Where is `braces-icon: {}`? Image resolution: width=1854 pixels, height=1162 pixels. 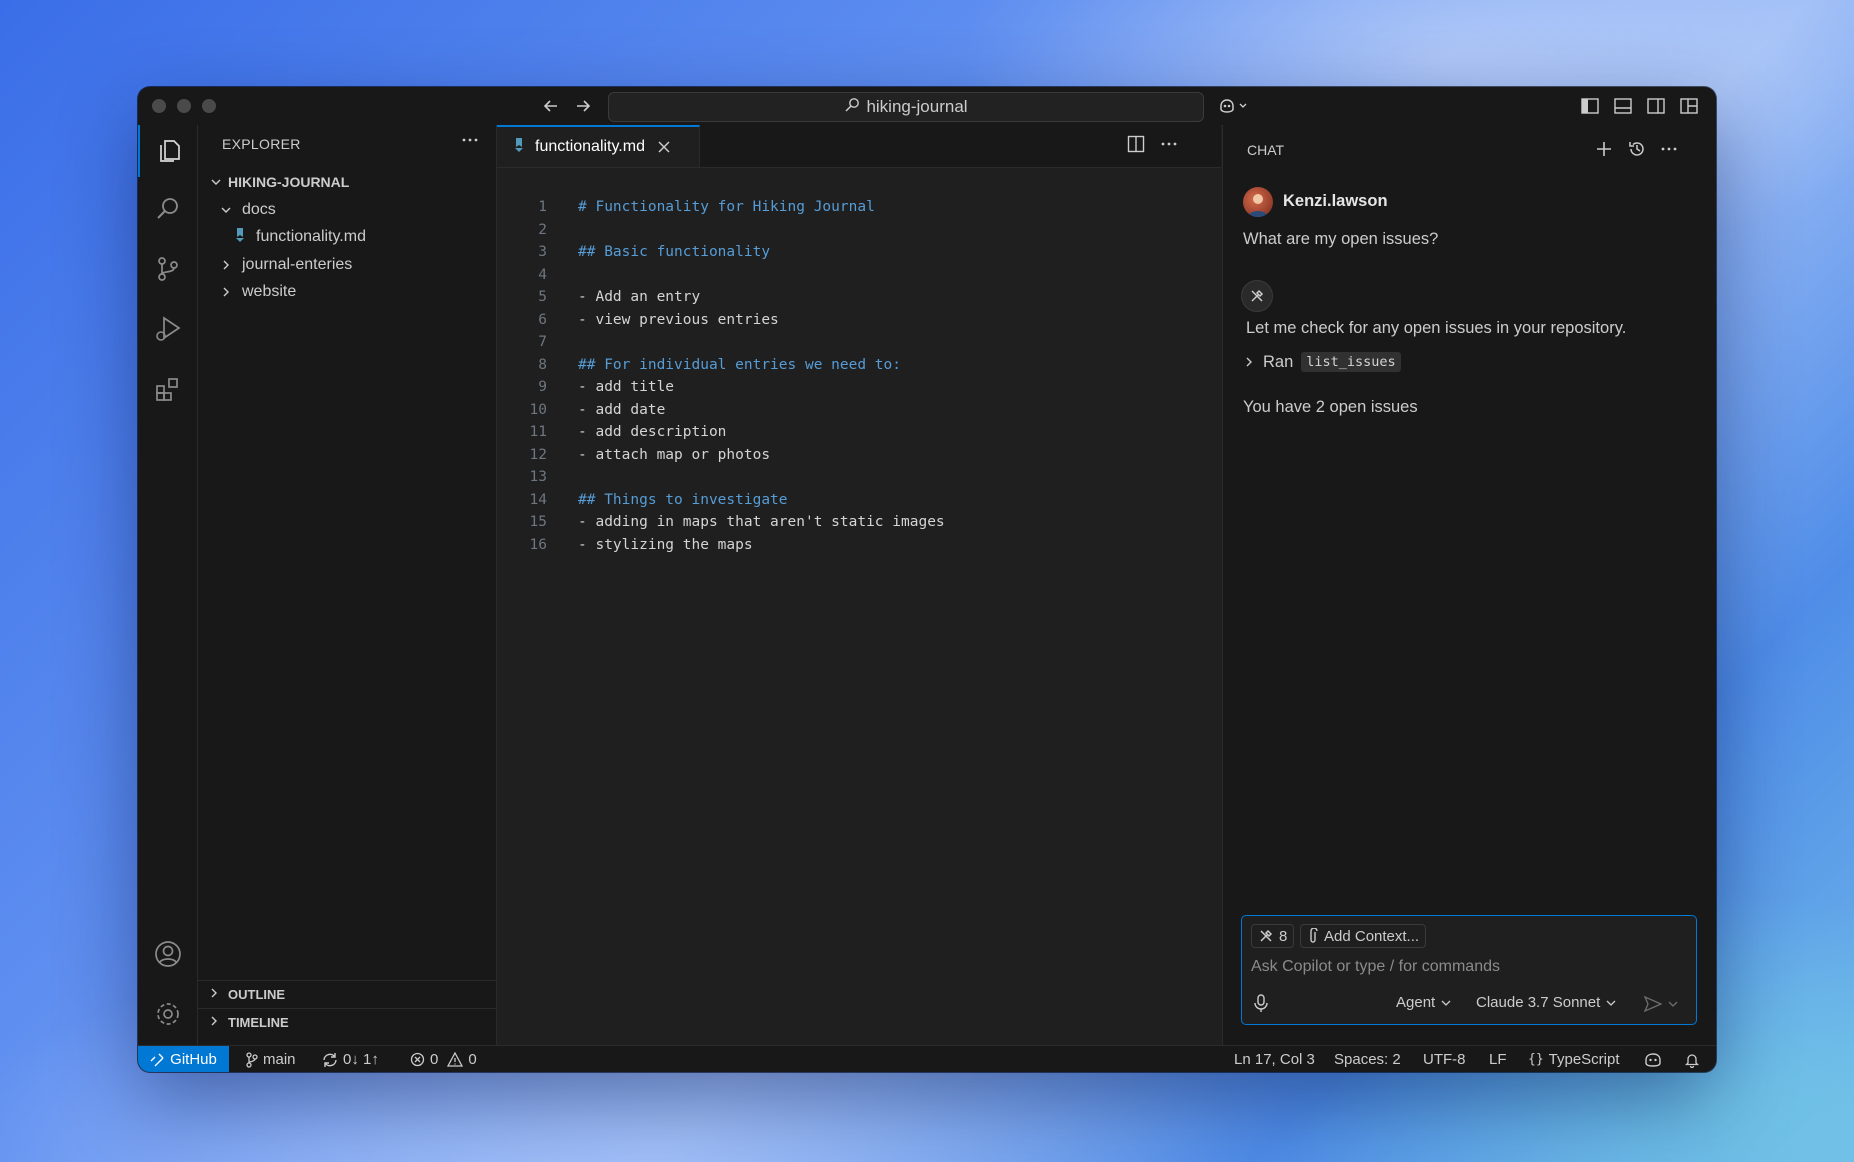 braces-icon: {} is located at coordinates (1536, 1059).